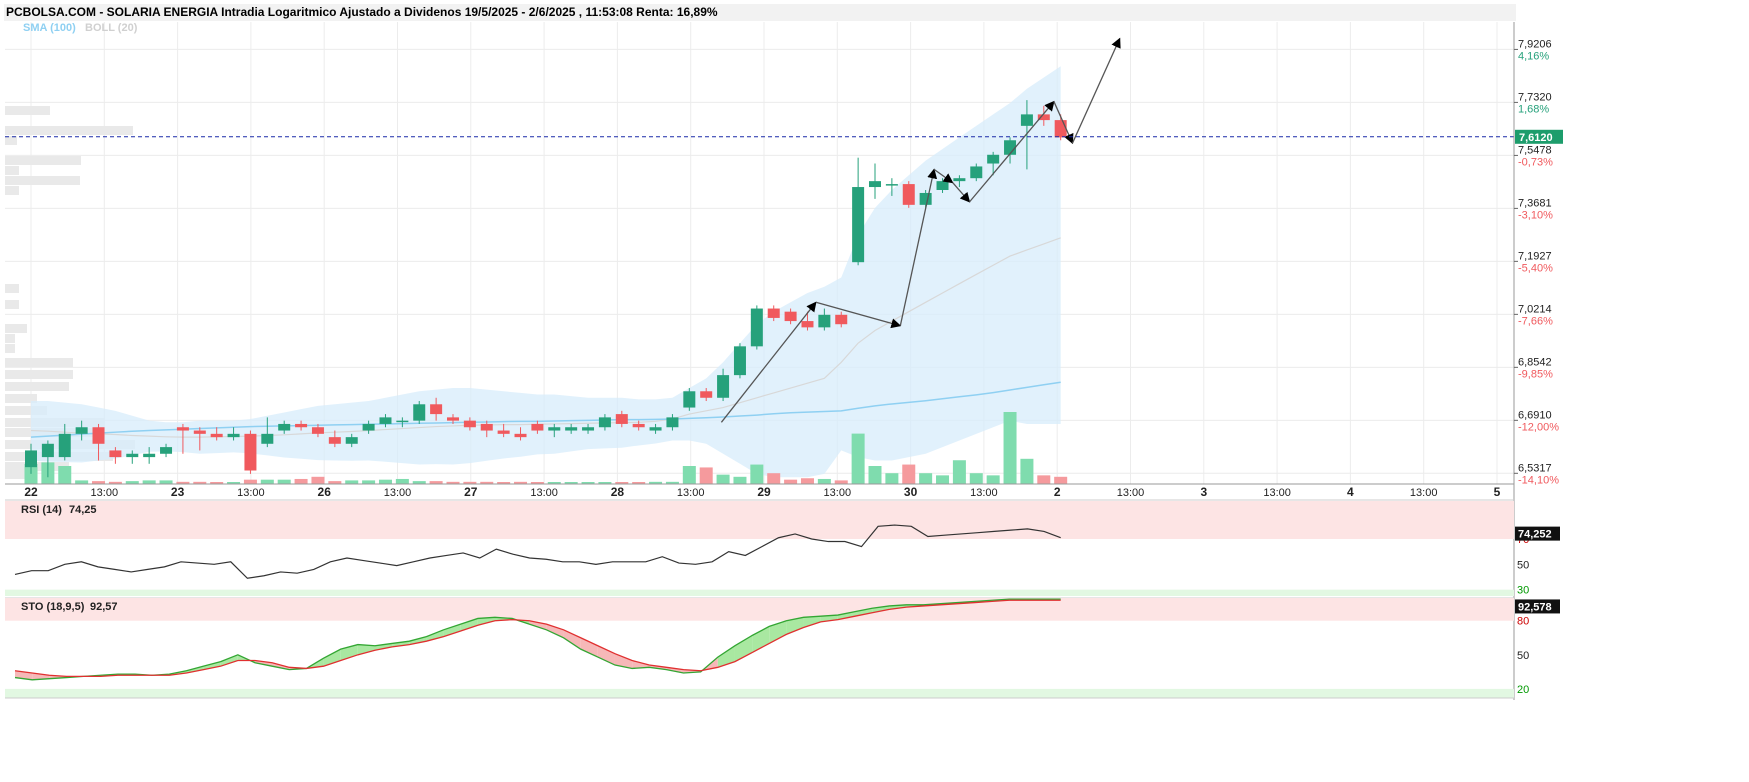 The width and height of the screenshot is (1749, 782). What do you see at coordinates (1535, 535) in the screenshot?
I see `rsi-badge: 74,252` at bounding box center [1535, 535].